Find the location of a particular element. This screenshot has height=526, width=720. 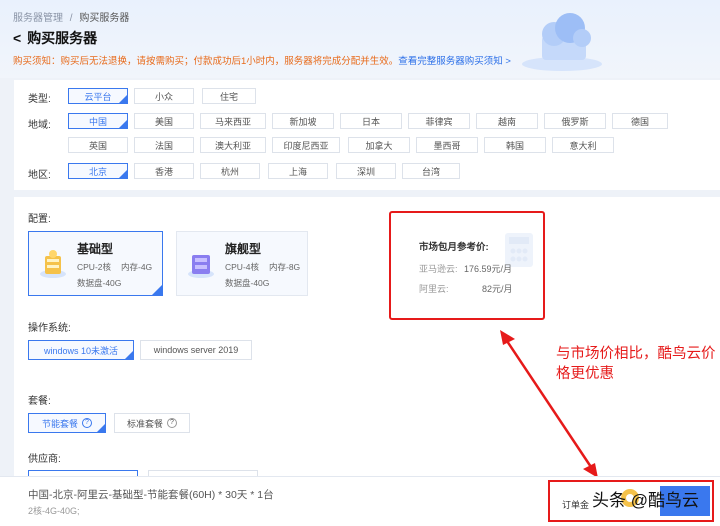

region-label: 地域: is located at coordinates (39, 125).